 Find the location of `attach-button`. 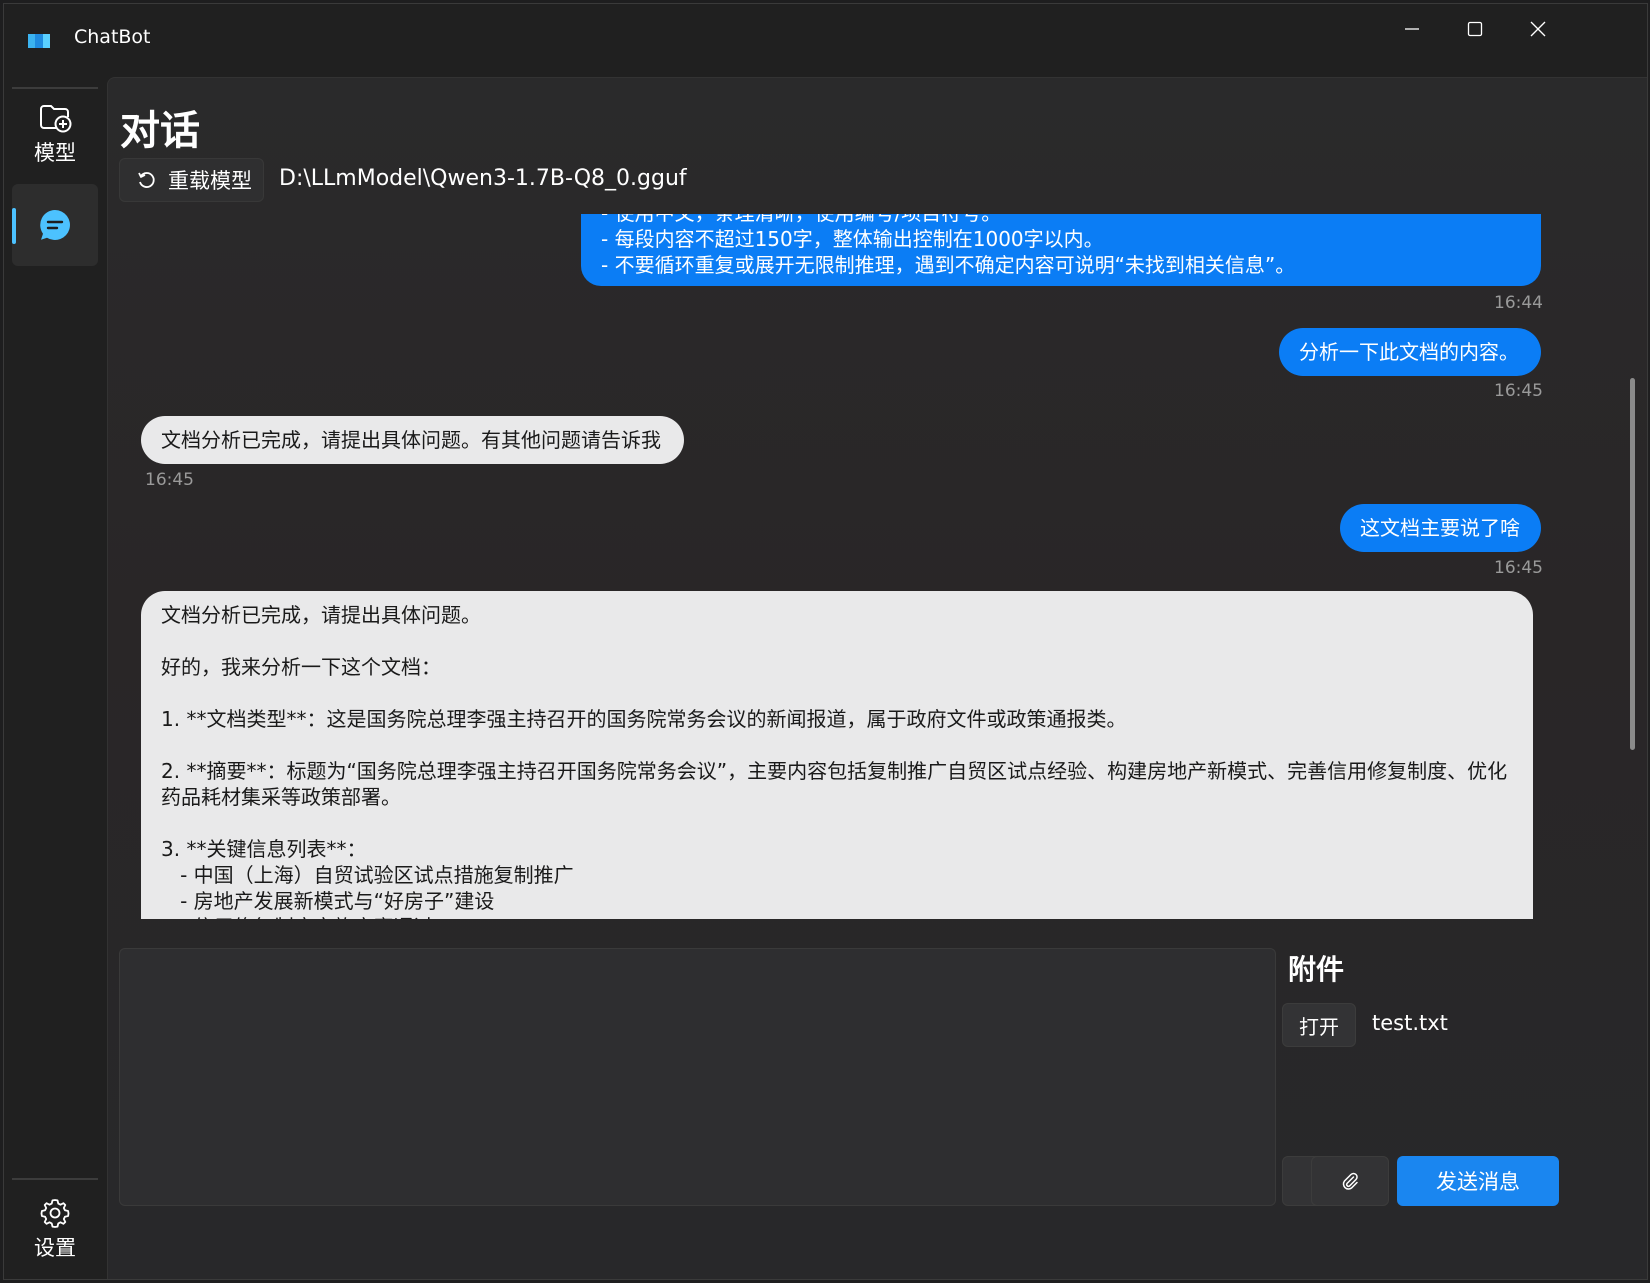

attach-button is located at coordinates (1350, 1181).